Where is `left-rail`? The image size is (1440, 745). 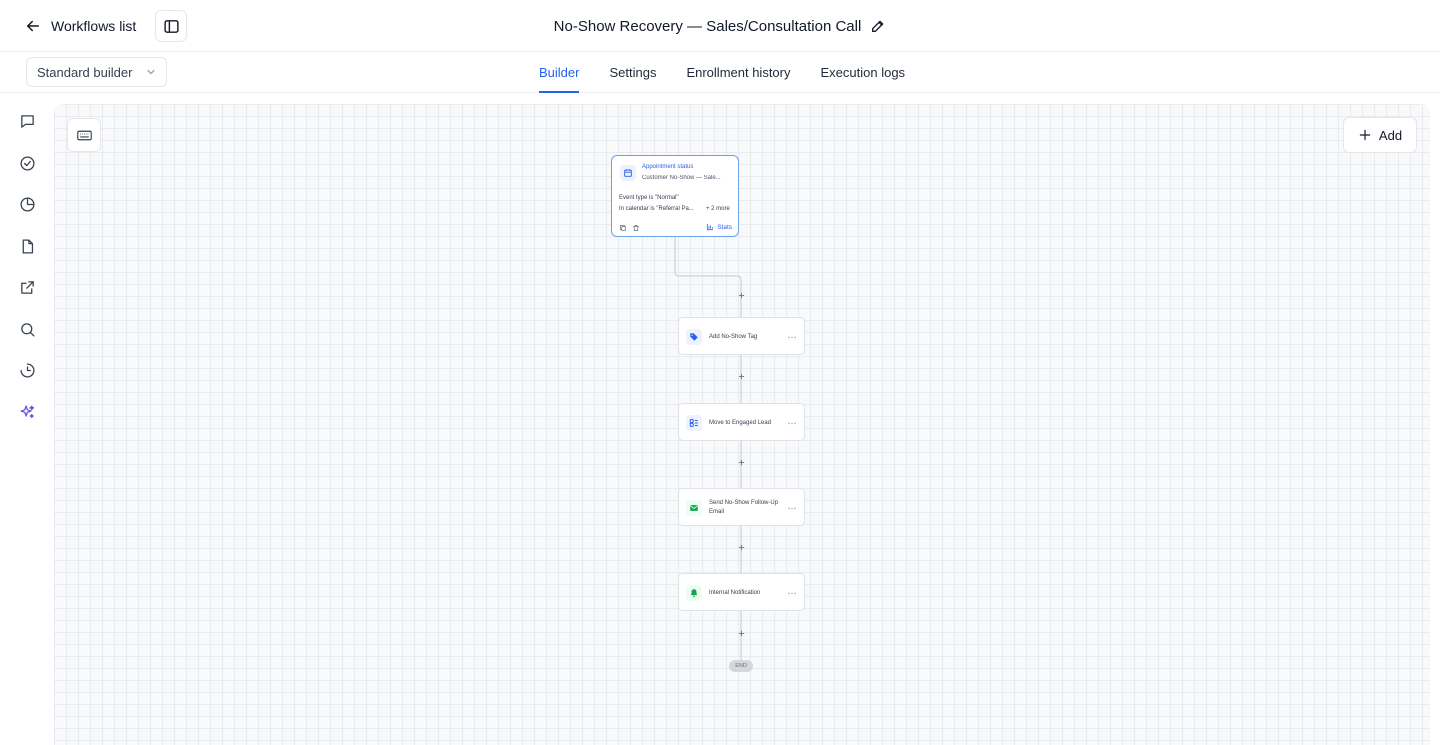 left-rail is located at coordinates (27, 419).